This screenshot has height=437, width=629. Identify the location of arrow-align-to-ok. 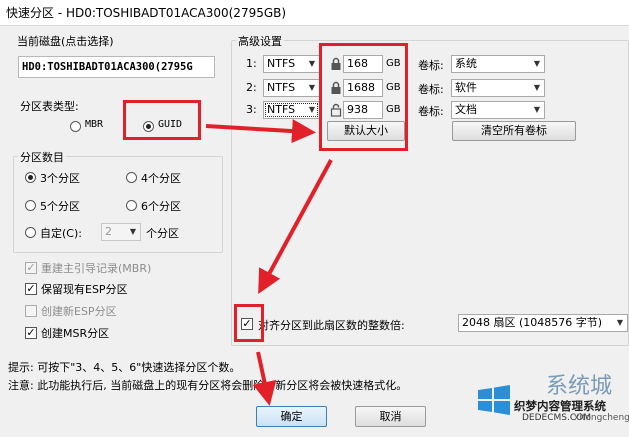
(264, 378).